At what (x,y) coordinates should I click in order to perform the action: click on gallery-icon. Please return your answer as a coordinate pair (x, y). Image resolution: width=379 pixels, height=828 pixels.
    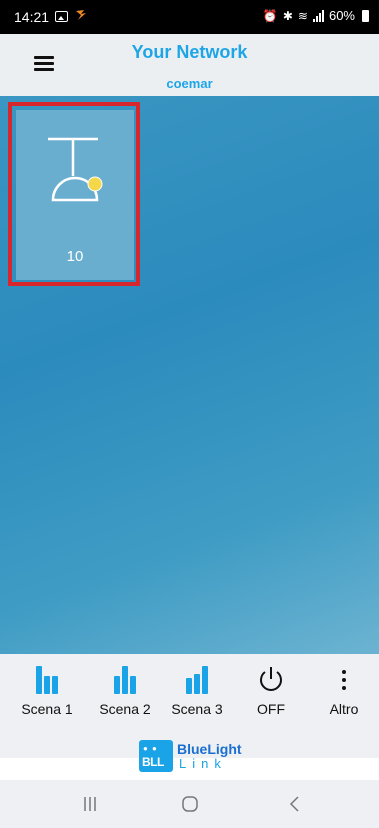
    Looking at the image, I should click on (61, 16).